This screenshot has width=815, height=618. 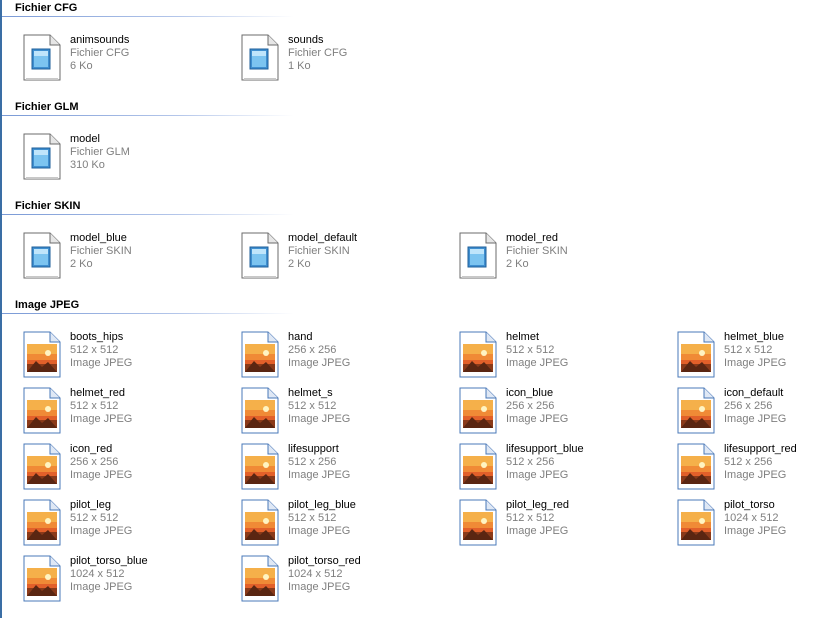 I want to click on group-header-glm: Fichier GLM, so click(x=47, y=107).